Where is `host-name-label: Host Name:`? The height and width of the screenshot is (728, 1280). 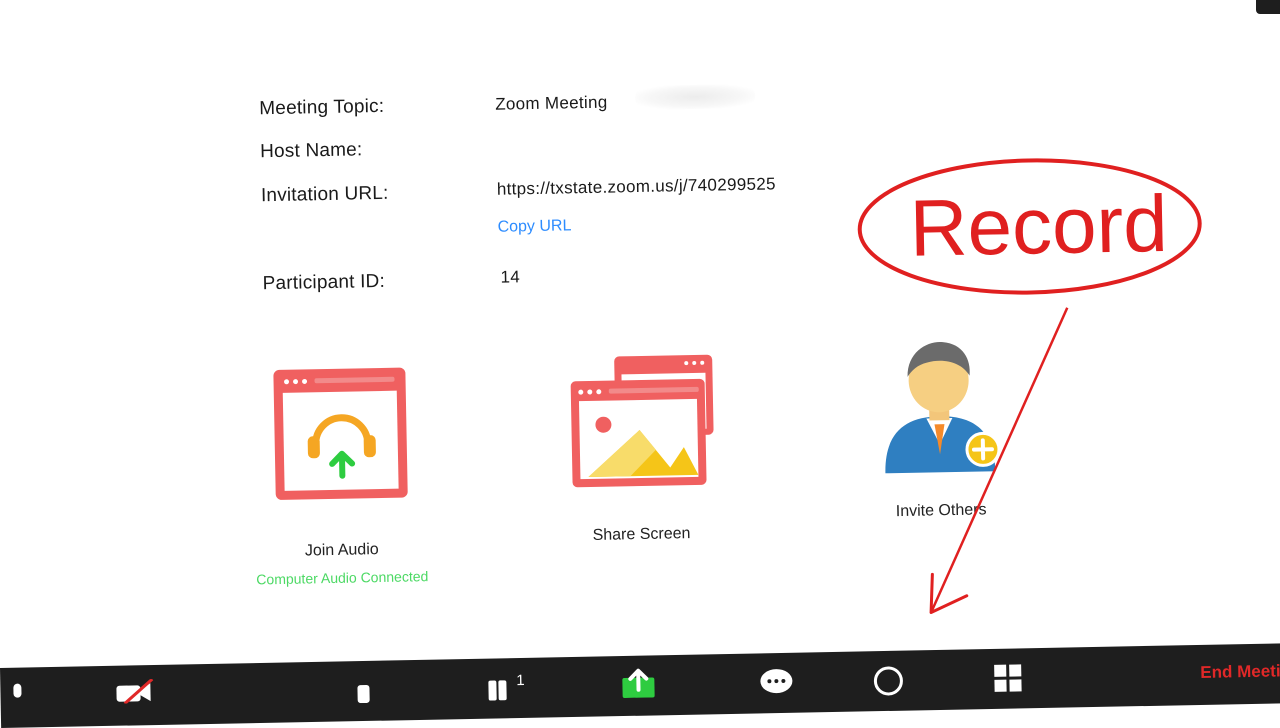 host-name-label: Host Name: is located at coordinates (311, 151).